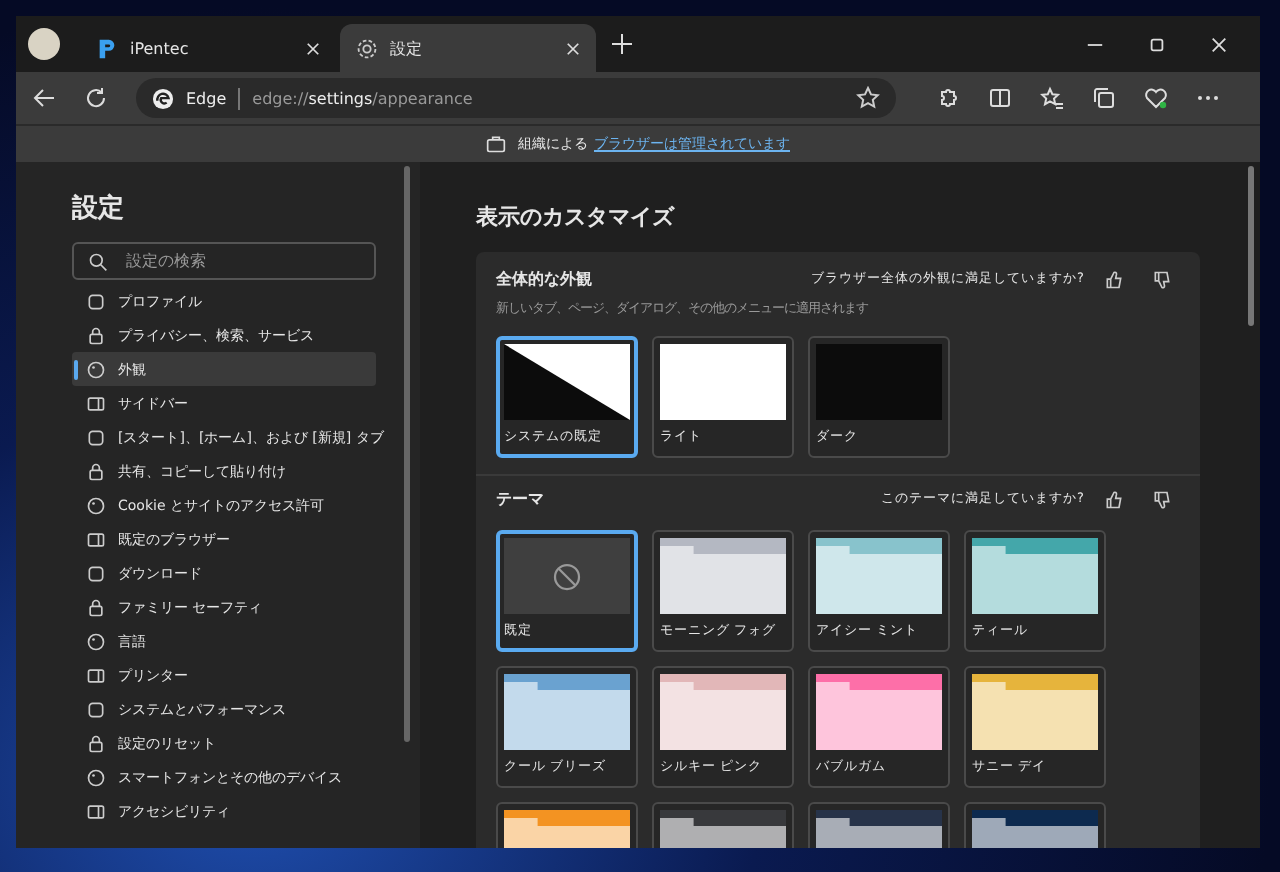 This screenshot has height=872, width=1280. Describe the element at coordinates (1156, 98) in the screenshot. I see `heart-pulse-icon` at that location.